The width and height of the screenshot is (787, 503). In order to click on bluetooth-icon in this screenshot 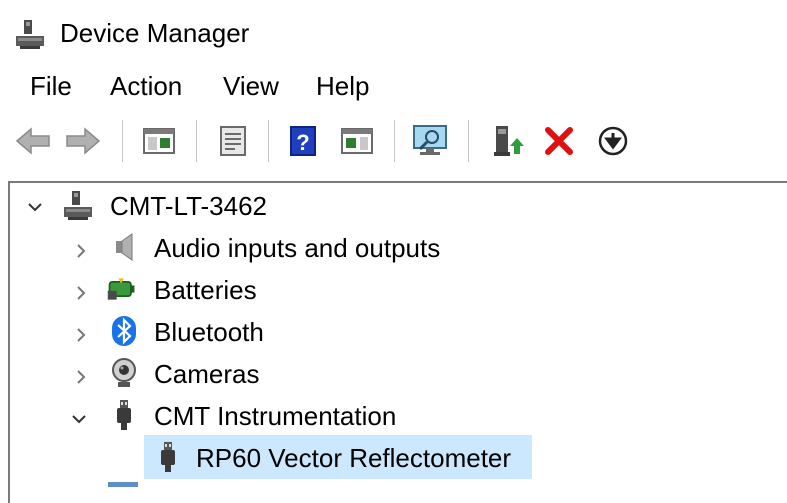, I will do `click(124, 331)`.